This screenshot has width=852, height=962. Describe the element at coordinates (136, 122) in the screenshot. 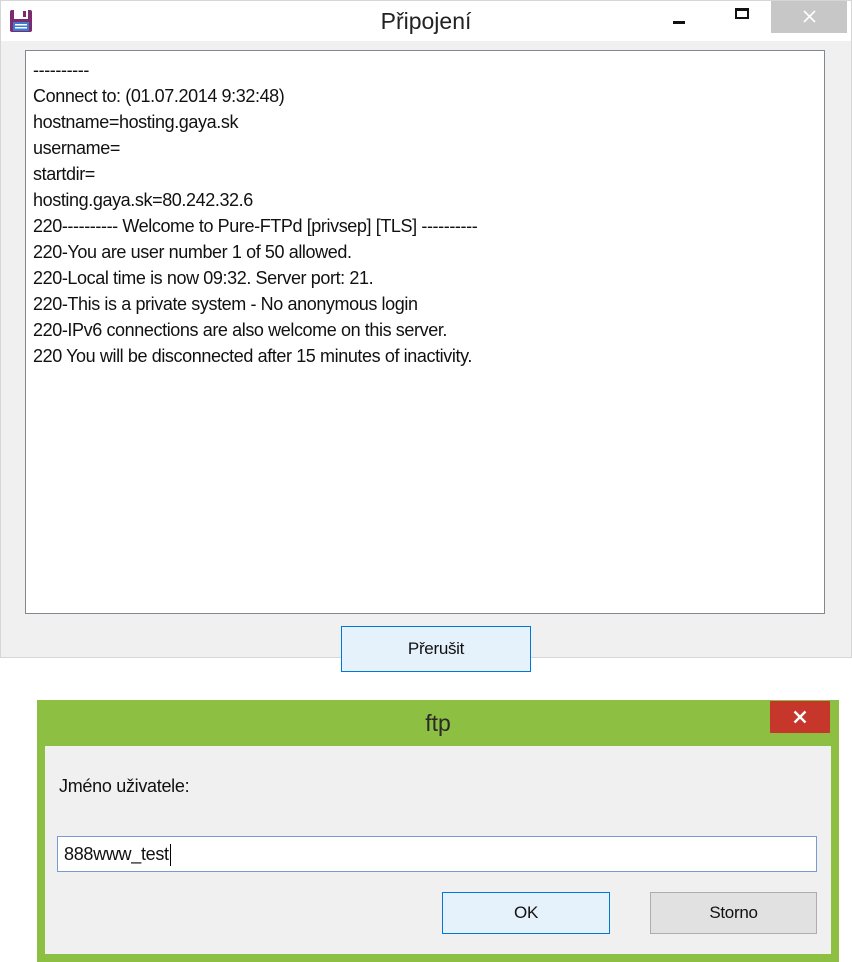

I see `log-line: hostname=hosting.gaya.sk` at that location.